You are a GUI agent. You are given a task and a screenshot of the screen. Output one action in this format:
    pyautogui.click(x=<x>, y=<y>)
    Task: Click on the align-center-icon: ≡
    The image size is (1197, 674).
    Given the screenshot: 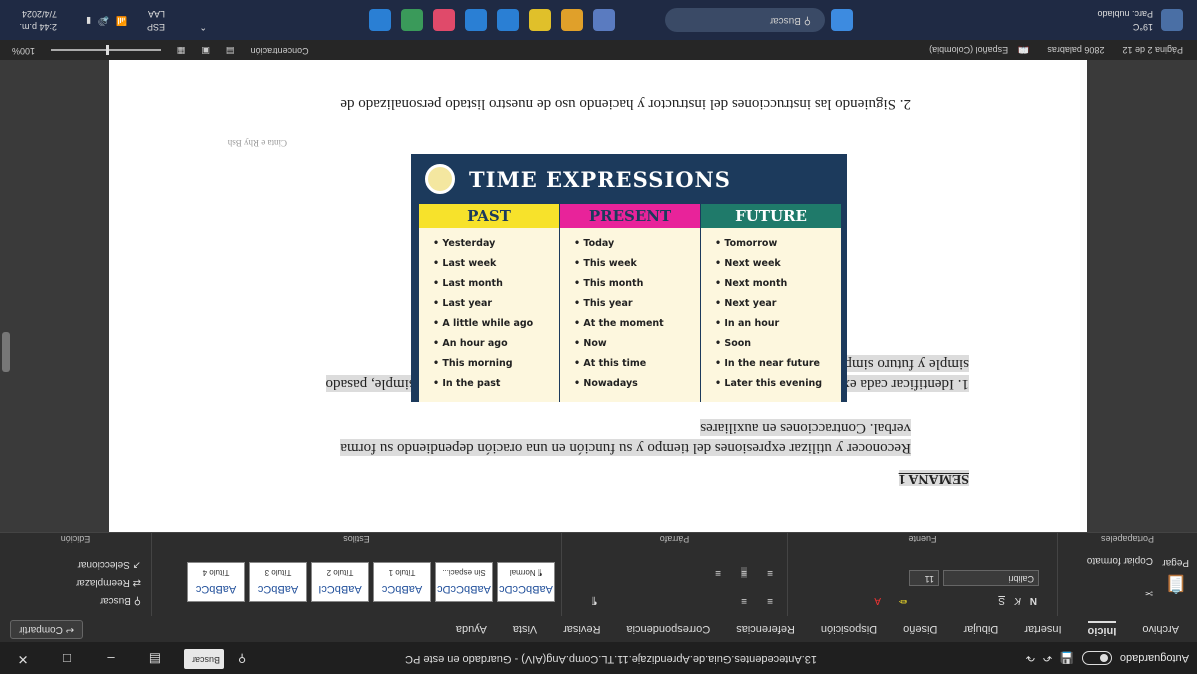 What is the action you would take?
    pyautogui.click(x=744, y=572)
    